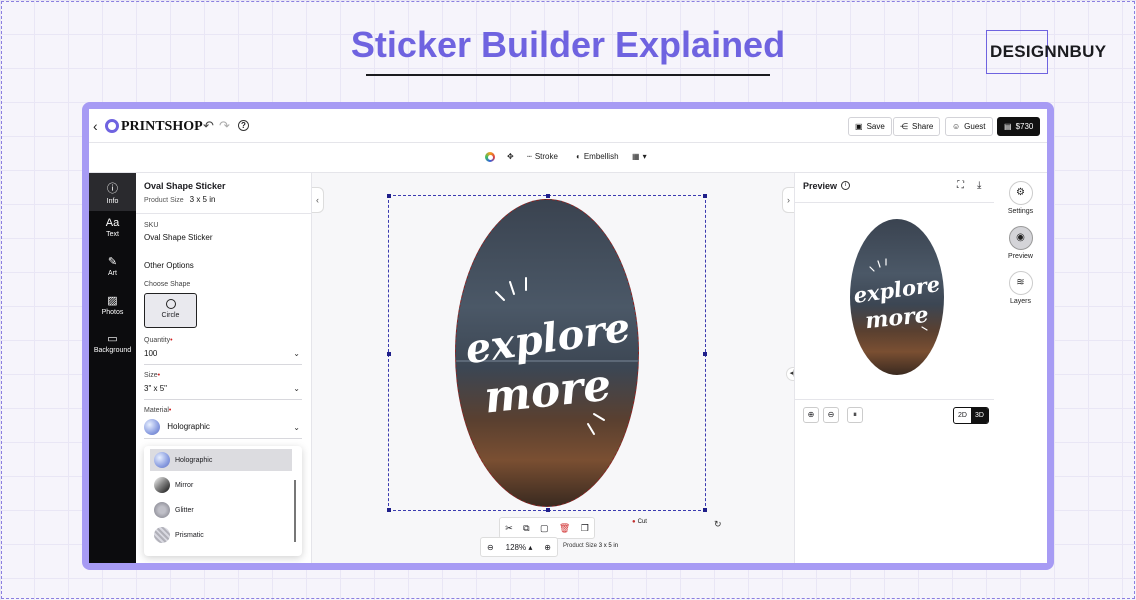 The image size is (1136, 600). What do you see at coordinates (178, 237) in the screenshot?
I see `sku-value: Oval Shape Sticker` at bounding box center [178, 237].